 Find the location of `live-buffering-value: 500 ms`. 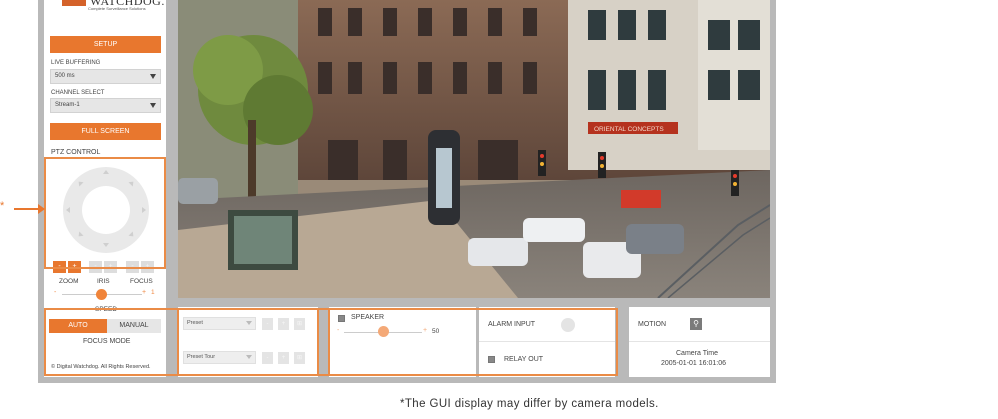

live-buffering-value: 500 ms is located at coordinates (65, 76).